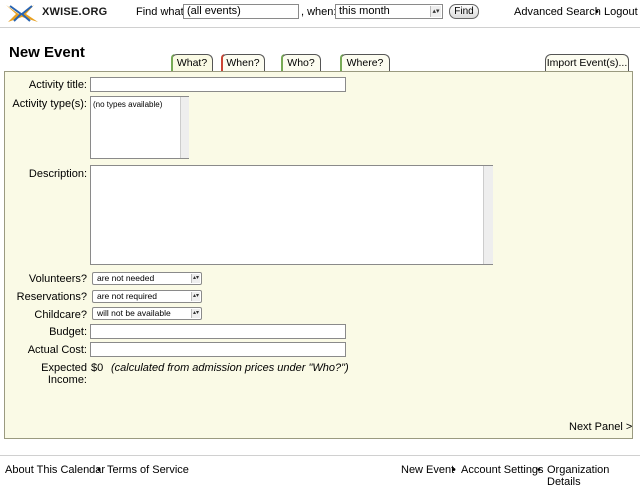 This screenshot has width=640, height=488. Describe the element at coordinates (502, 470) in the screenshot. I see `account-settings-link: Account Settings` at that location.